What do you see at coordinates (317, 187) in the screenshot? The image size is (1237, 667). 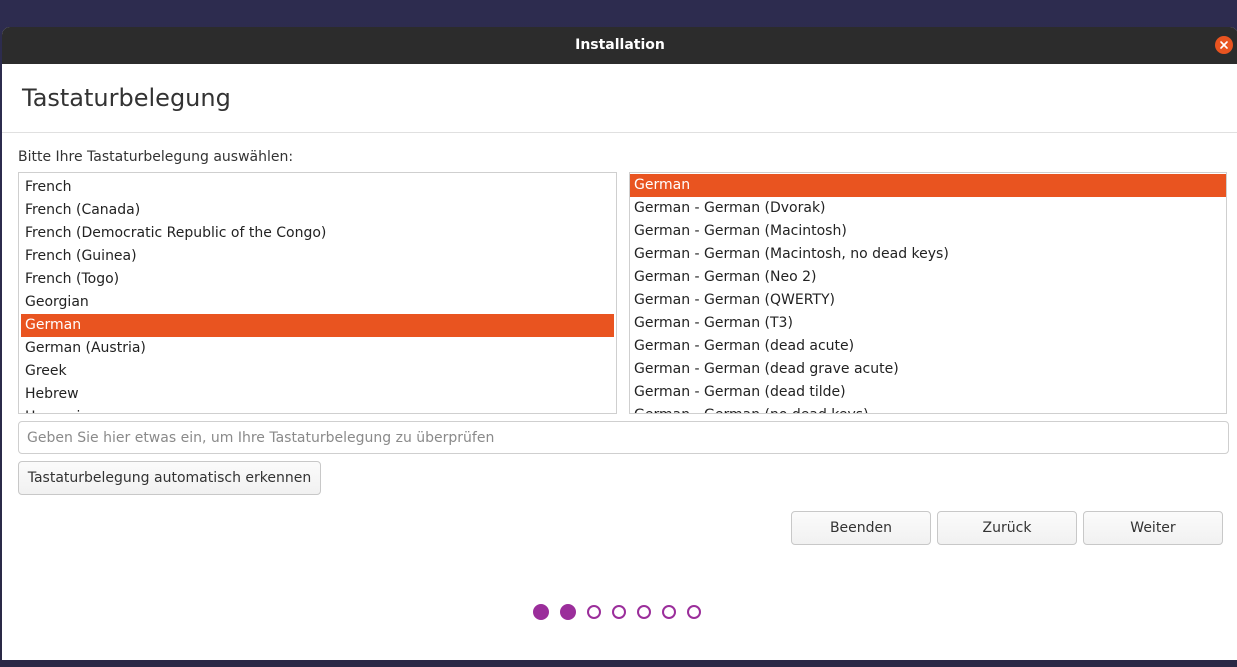 I see `layout-list-item: French` at bounding box center [317, 187].